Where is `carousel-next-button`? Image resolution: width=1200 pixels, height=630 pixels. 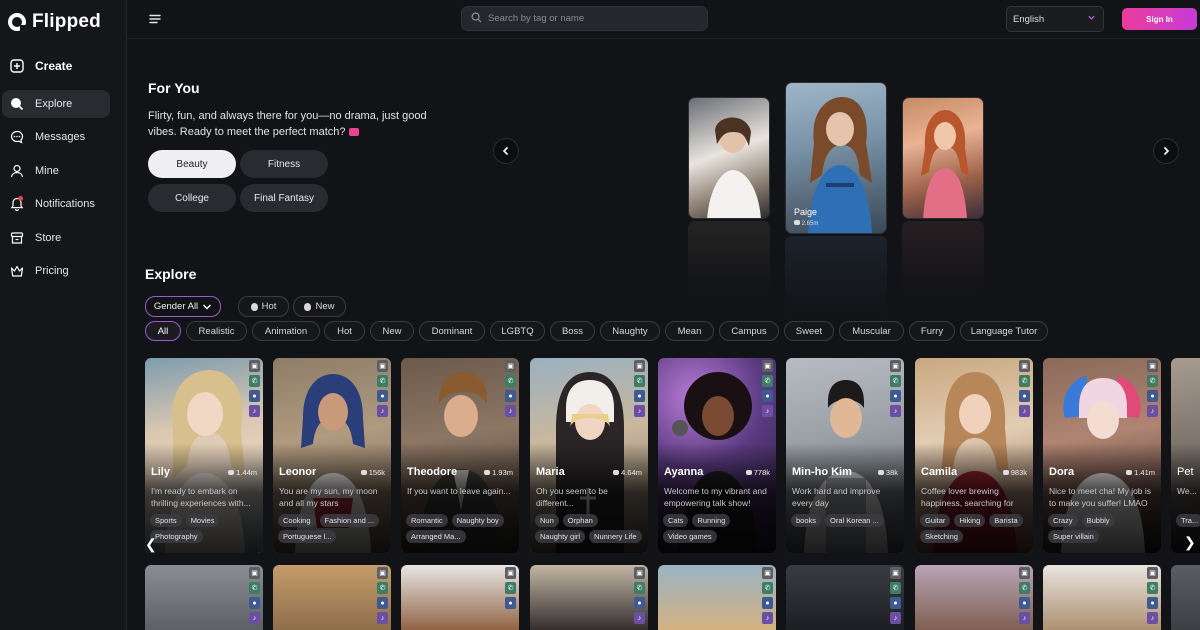
carousel-next-button is located at coordinates (1166, 151).